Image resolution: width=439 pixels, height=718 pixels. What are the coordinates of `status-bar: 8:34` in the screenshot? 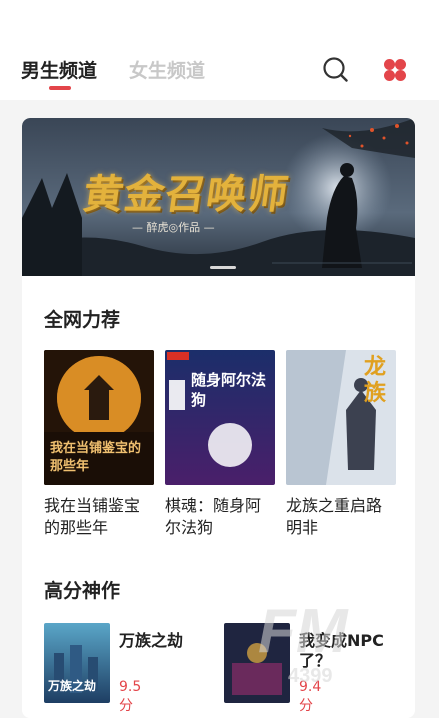 It's located at (219, 17).